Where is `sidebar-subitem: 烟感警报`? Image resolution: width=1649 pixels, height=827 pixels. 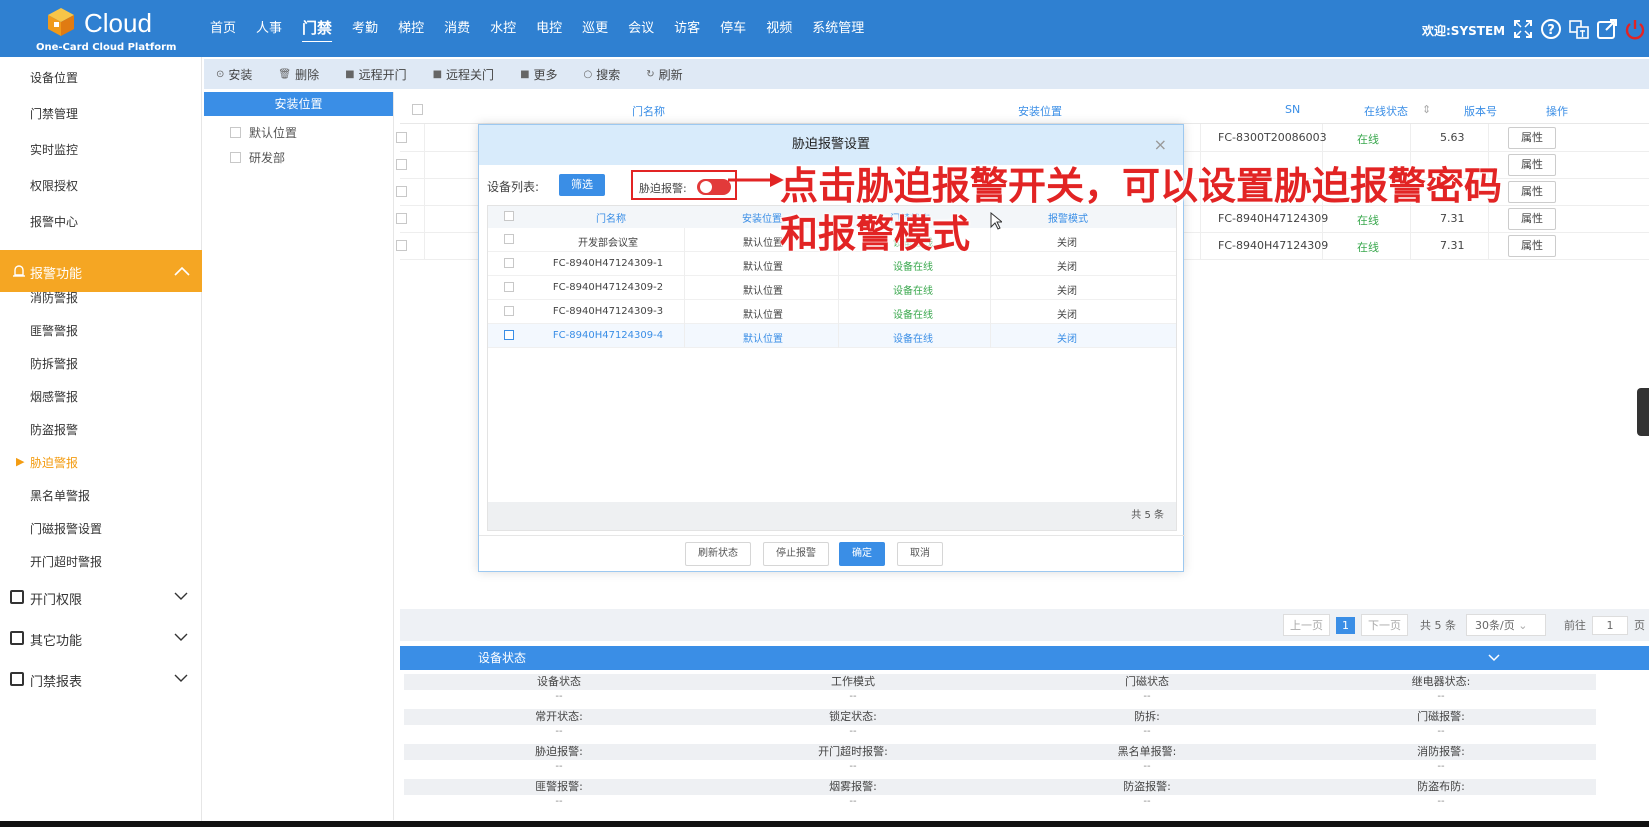
sidebar-subitem: 烟感警报 is located at coordinates (54, 396).